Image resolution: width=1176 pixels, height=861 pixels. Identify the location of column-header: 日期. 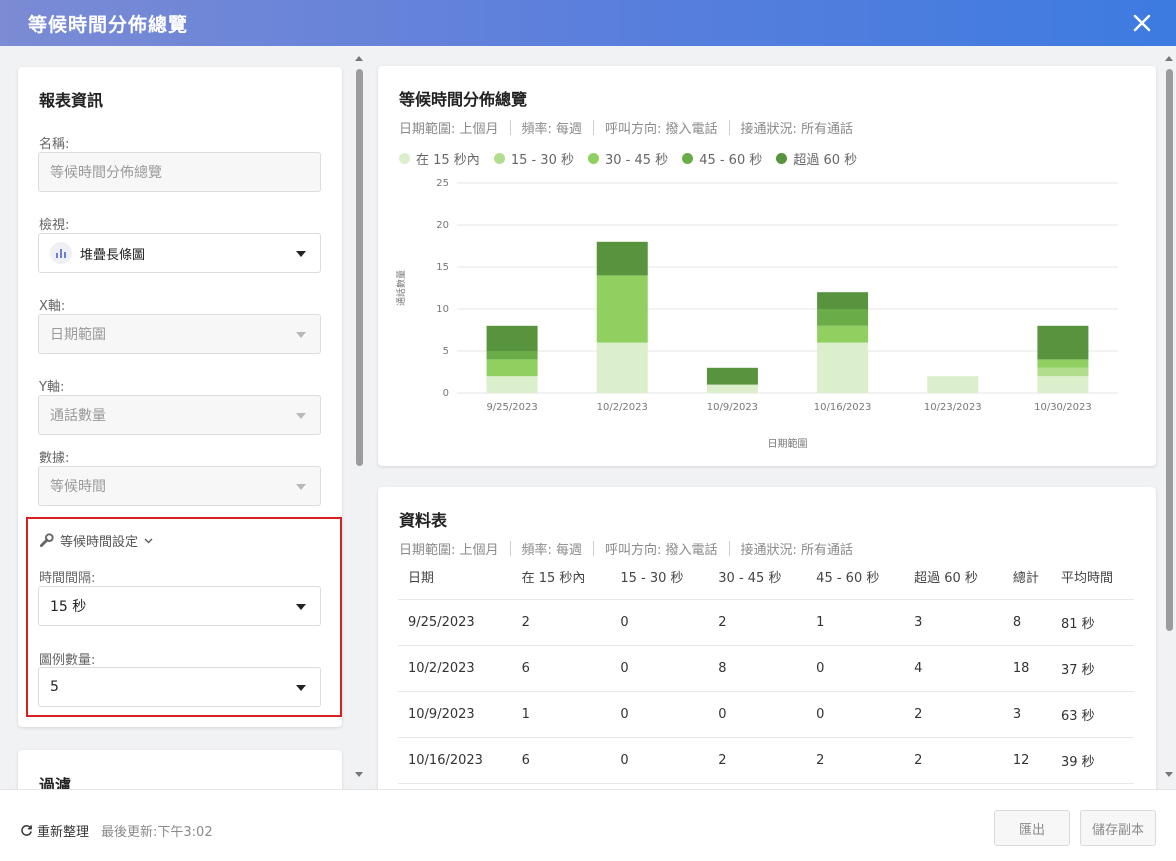
(455, 577).